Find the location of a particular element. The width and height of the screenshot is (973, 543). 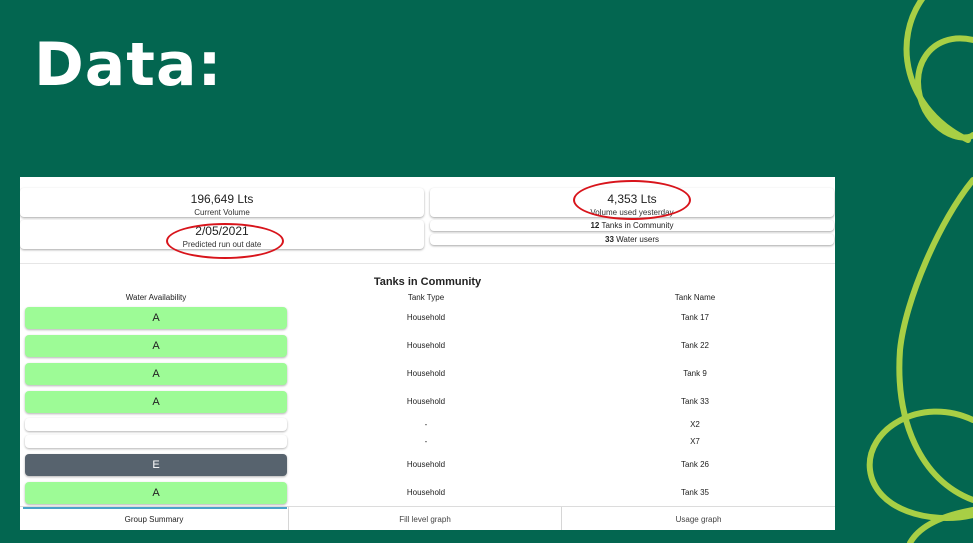

volume-yesterday-card: 4,353 Lts Volume used yesterday is located at coordinates (632, 202).